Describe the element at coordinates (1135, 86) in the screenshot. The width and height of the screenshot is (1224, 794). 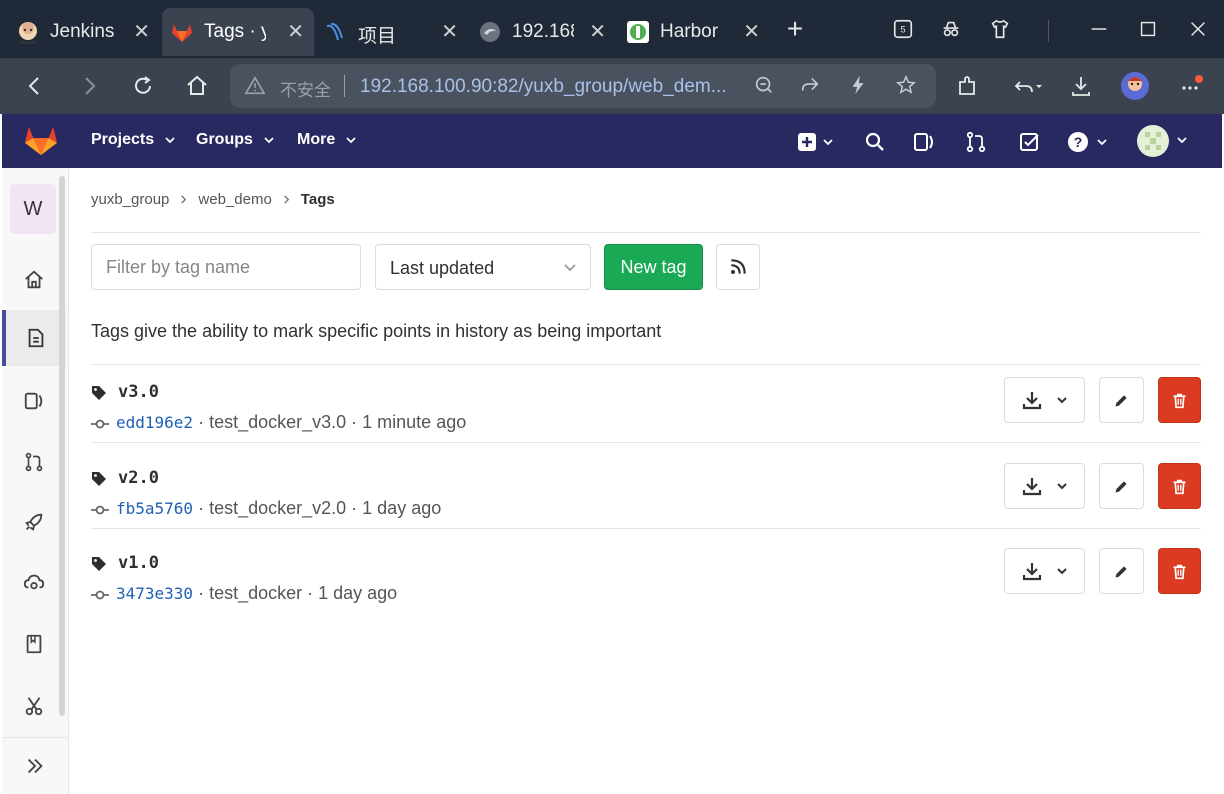
I see `profile-avatar` at that location.